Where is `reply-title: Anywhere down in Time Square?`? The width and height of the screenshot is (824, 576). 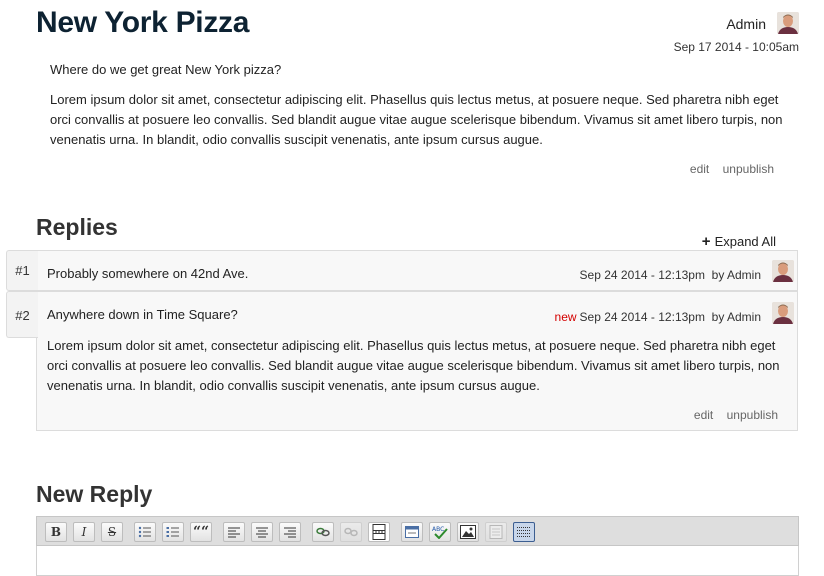 reply-title: Anywhere down in Time Square? is located at coordinates (142, 314).